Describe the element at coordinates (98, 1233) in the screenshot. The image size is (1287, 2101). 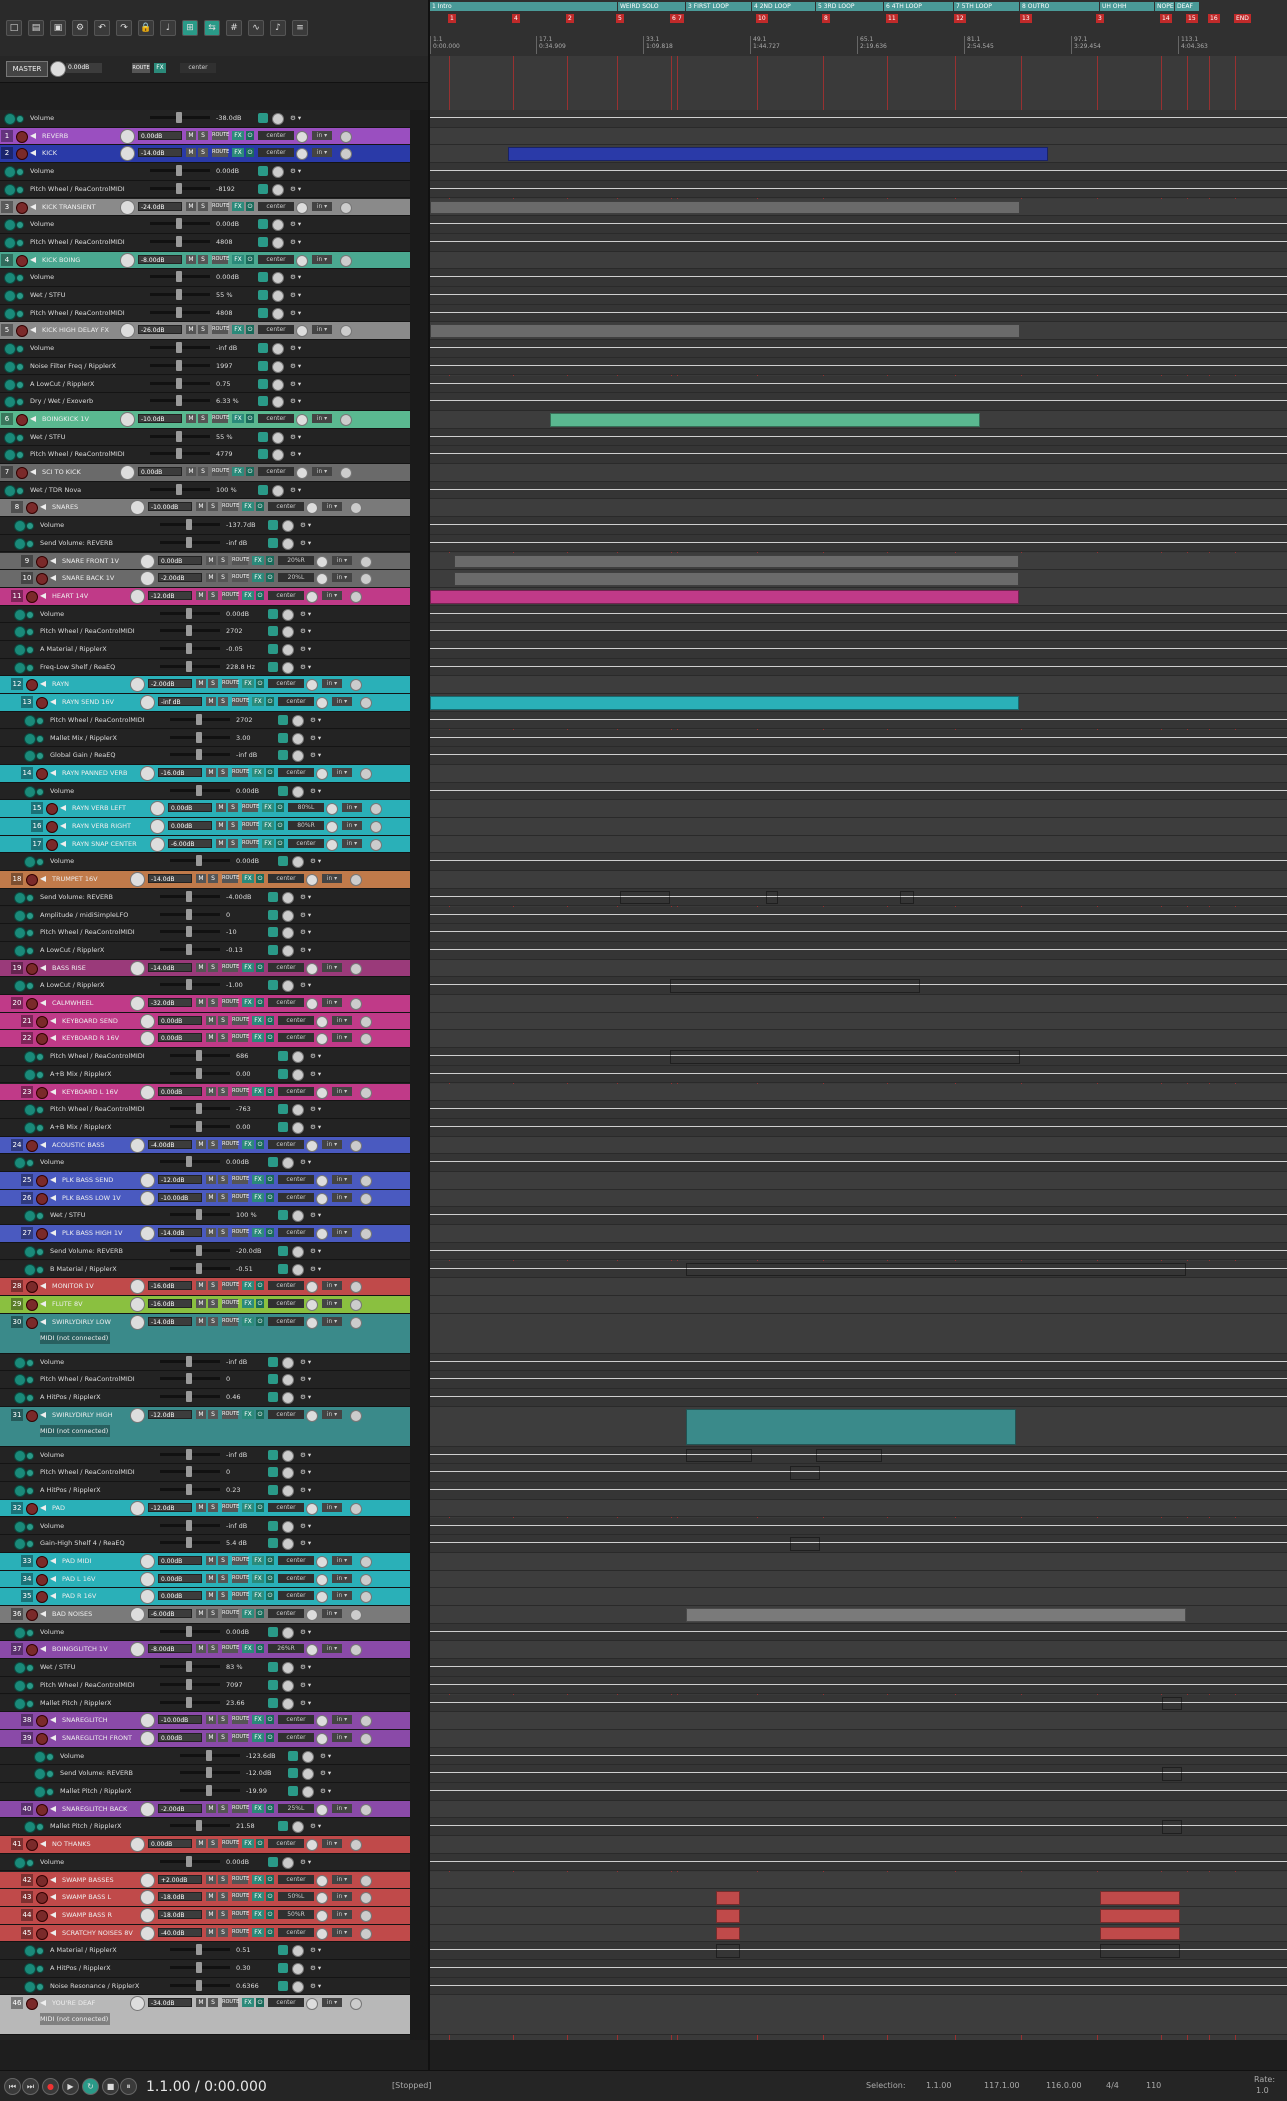
I see `track-name: PLK BASS HIGH 1V` at that location.